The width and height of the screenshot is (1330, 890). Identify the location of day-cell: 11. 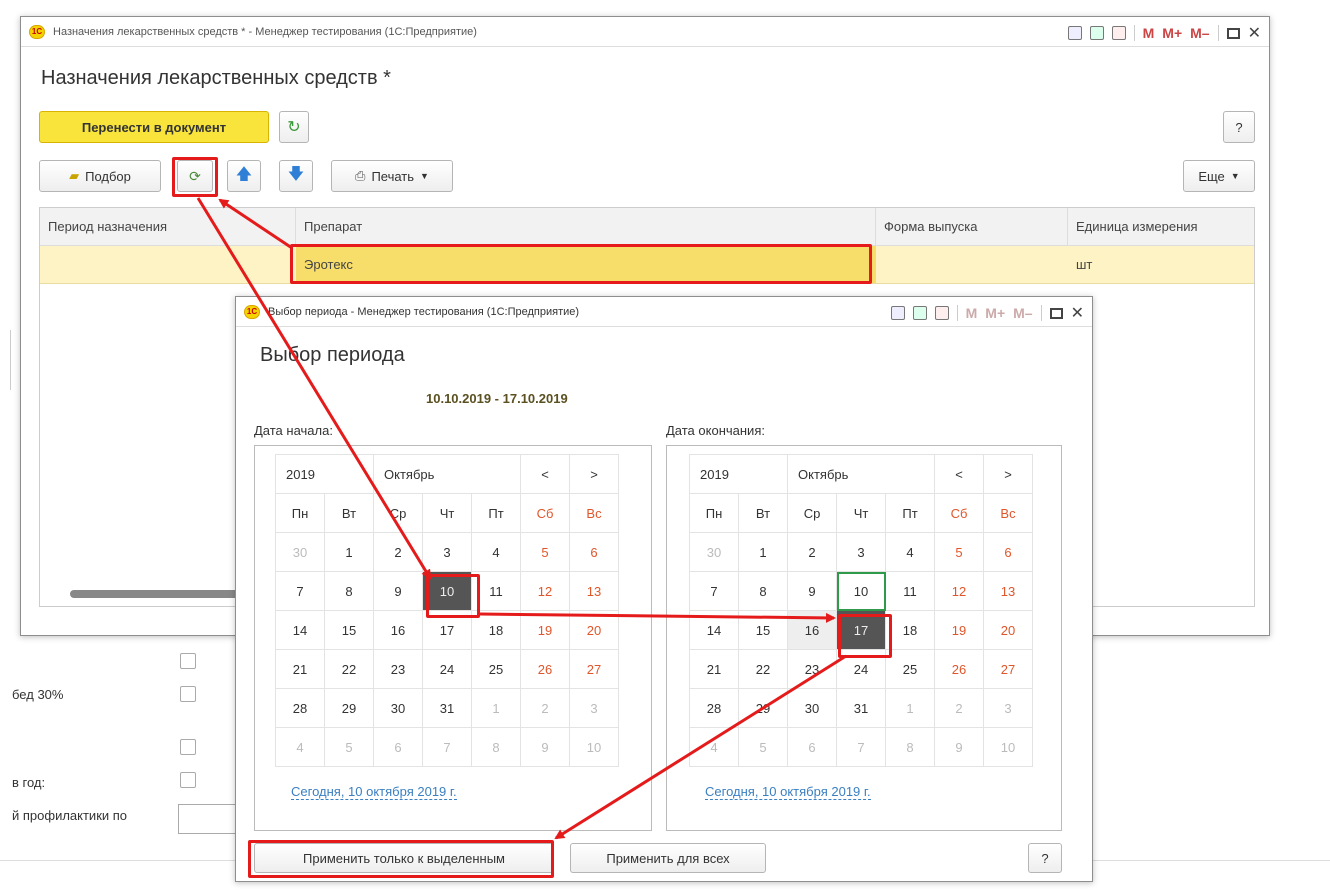
(910, 591).